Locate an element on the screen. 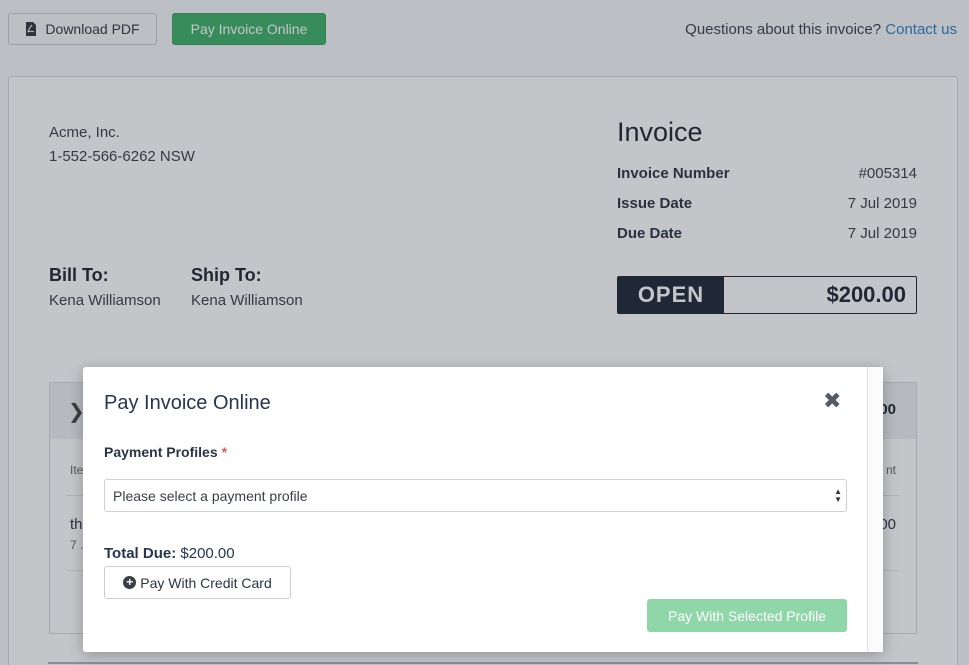 The width and height of the screenshot is (969, 665). required-mark: * is located at coordinates (224, 452).